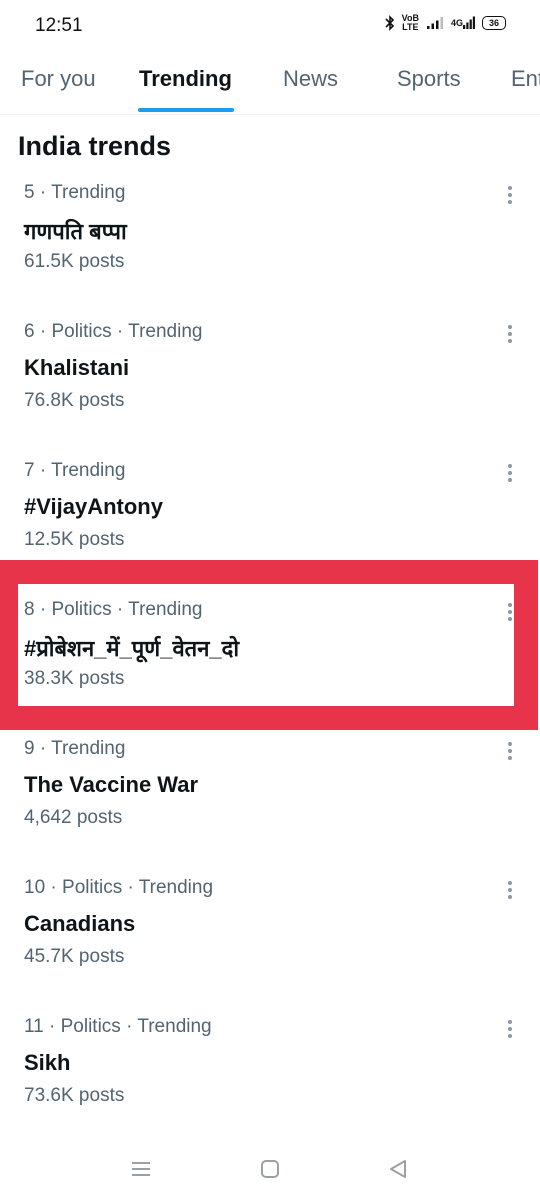 Image resolution: width=540 pixels, height=1200 pixels. I want to click on trend-item: 5 · Trending गणपति बप्पा 61.5K posts, so click(270, 251).